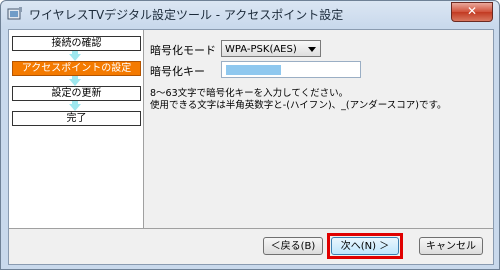 The height and width of the screenshot is (270, 500). I want to click on window-title: ワイヤレスTVデジタル設定ツール - アクセスポイント設定, so click(186, 15).